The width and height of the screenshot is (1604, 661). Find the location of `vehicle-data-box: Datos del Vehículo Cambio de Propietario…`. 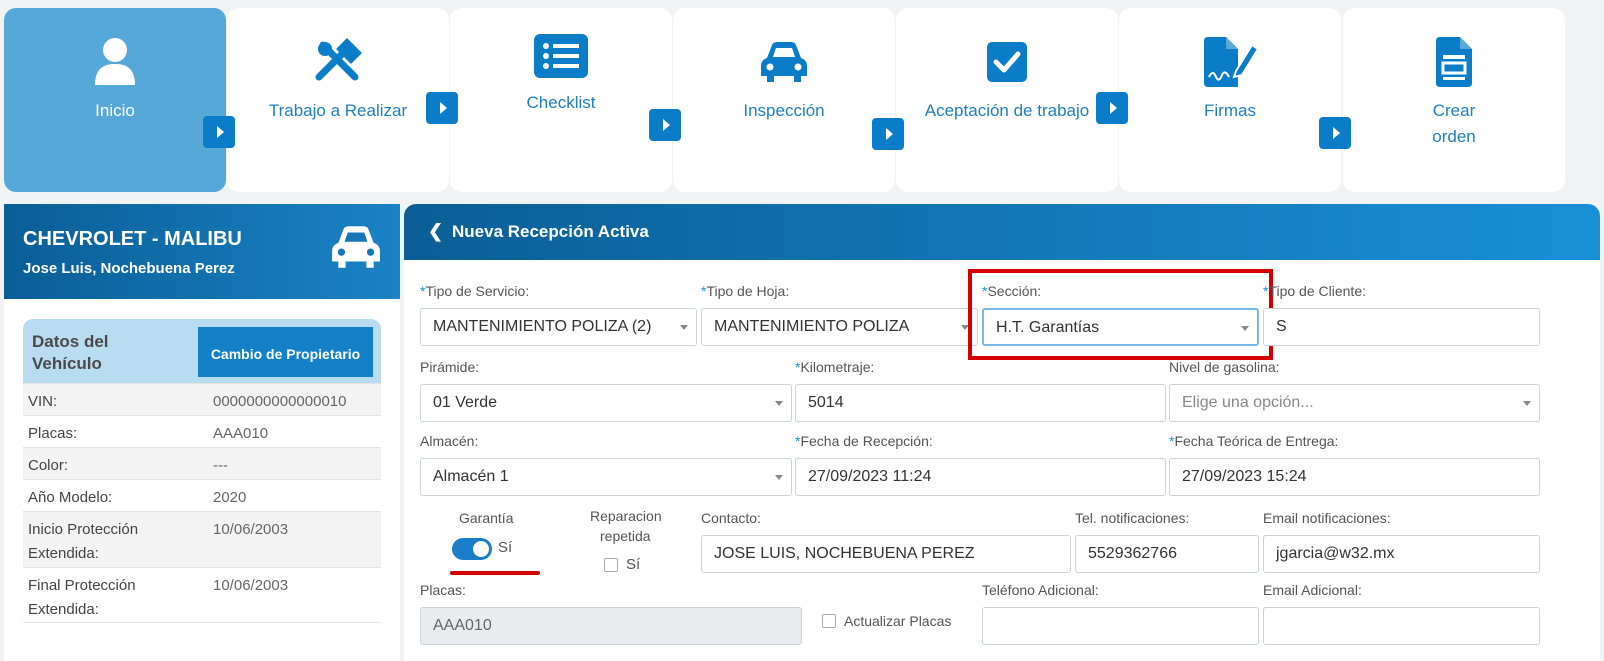

vehicle-data-box: Datos del Vehículo Cambio de Propietario… is located at coordinates (202, 490).